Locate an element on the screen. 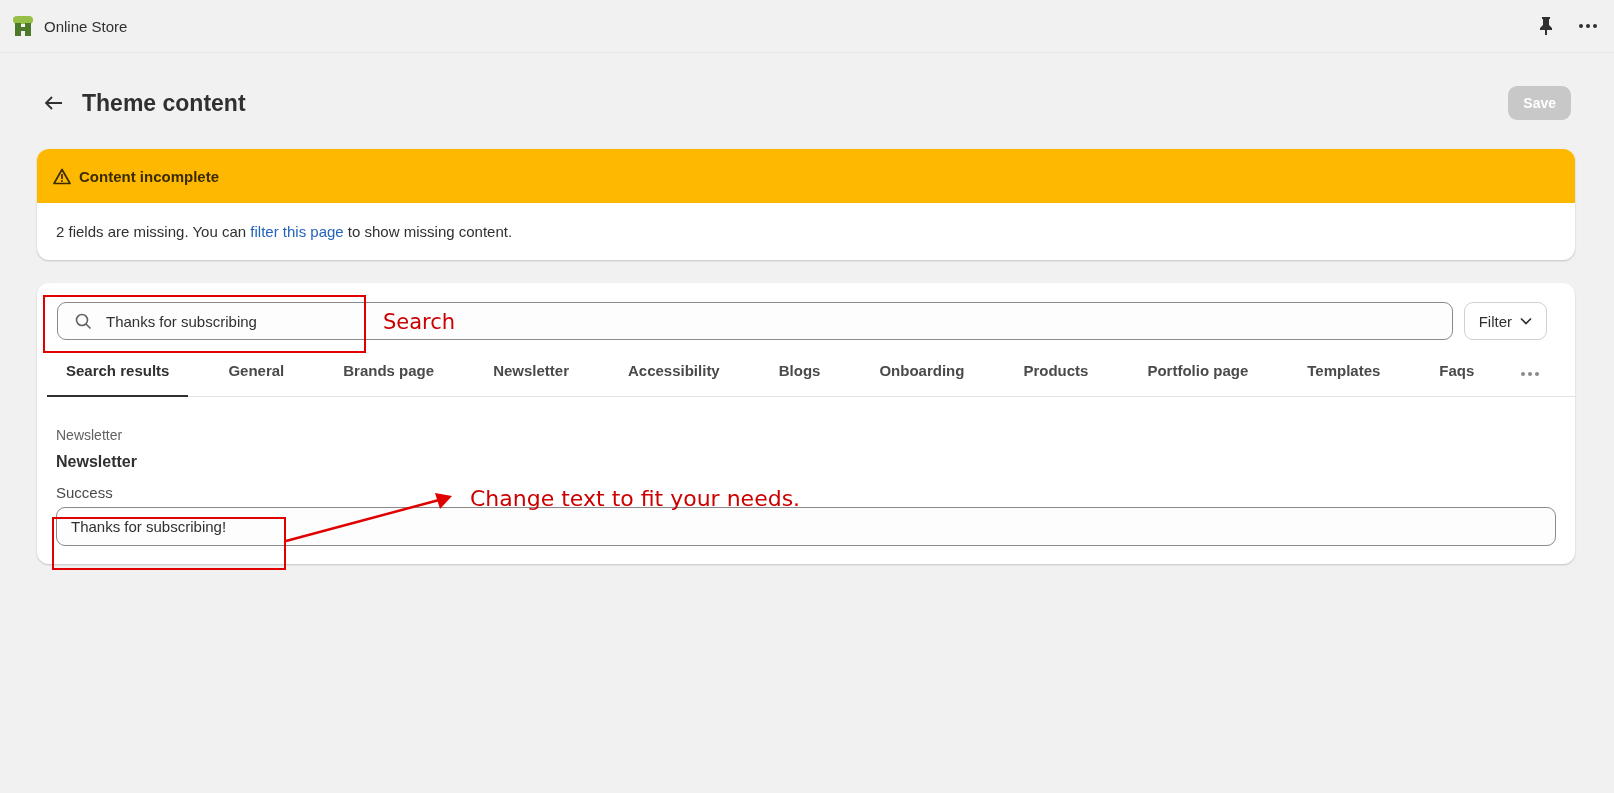 The height and width of the screenshot is (793, 1614). filter-link: filter this page is located at coordinates (297, 231).